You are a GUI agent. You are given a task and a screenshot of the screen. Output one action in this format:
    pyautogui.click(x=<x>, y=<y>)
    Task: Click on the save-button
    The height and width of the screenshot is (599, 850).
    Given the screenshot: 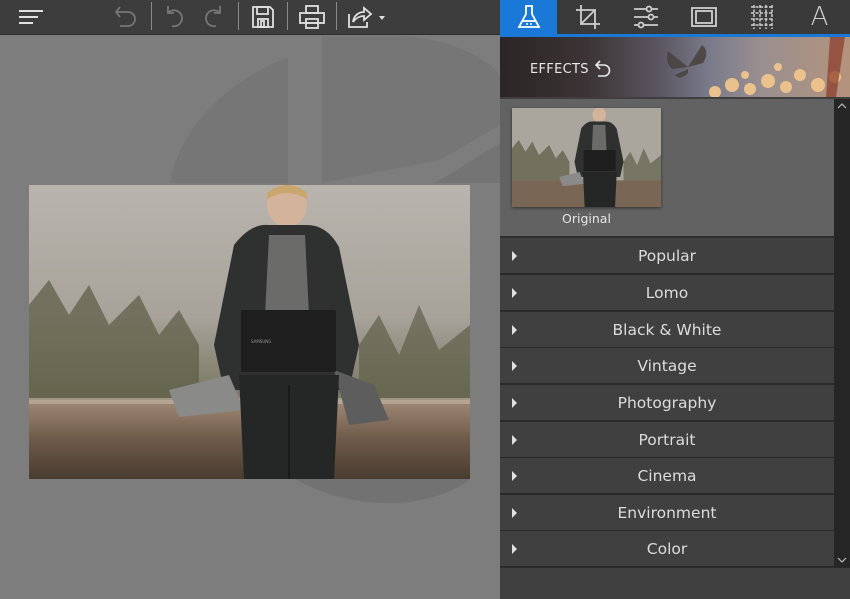 What is the action you would take?
    pyautogui.click(x=263, y=17)
    